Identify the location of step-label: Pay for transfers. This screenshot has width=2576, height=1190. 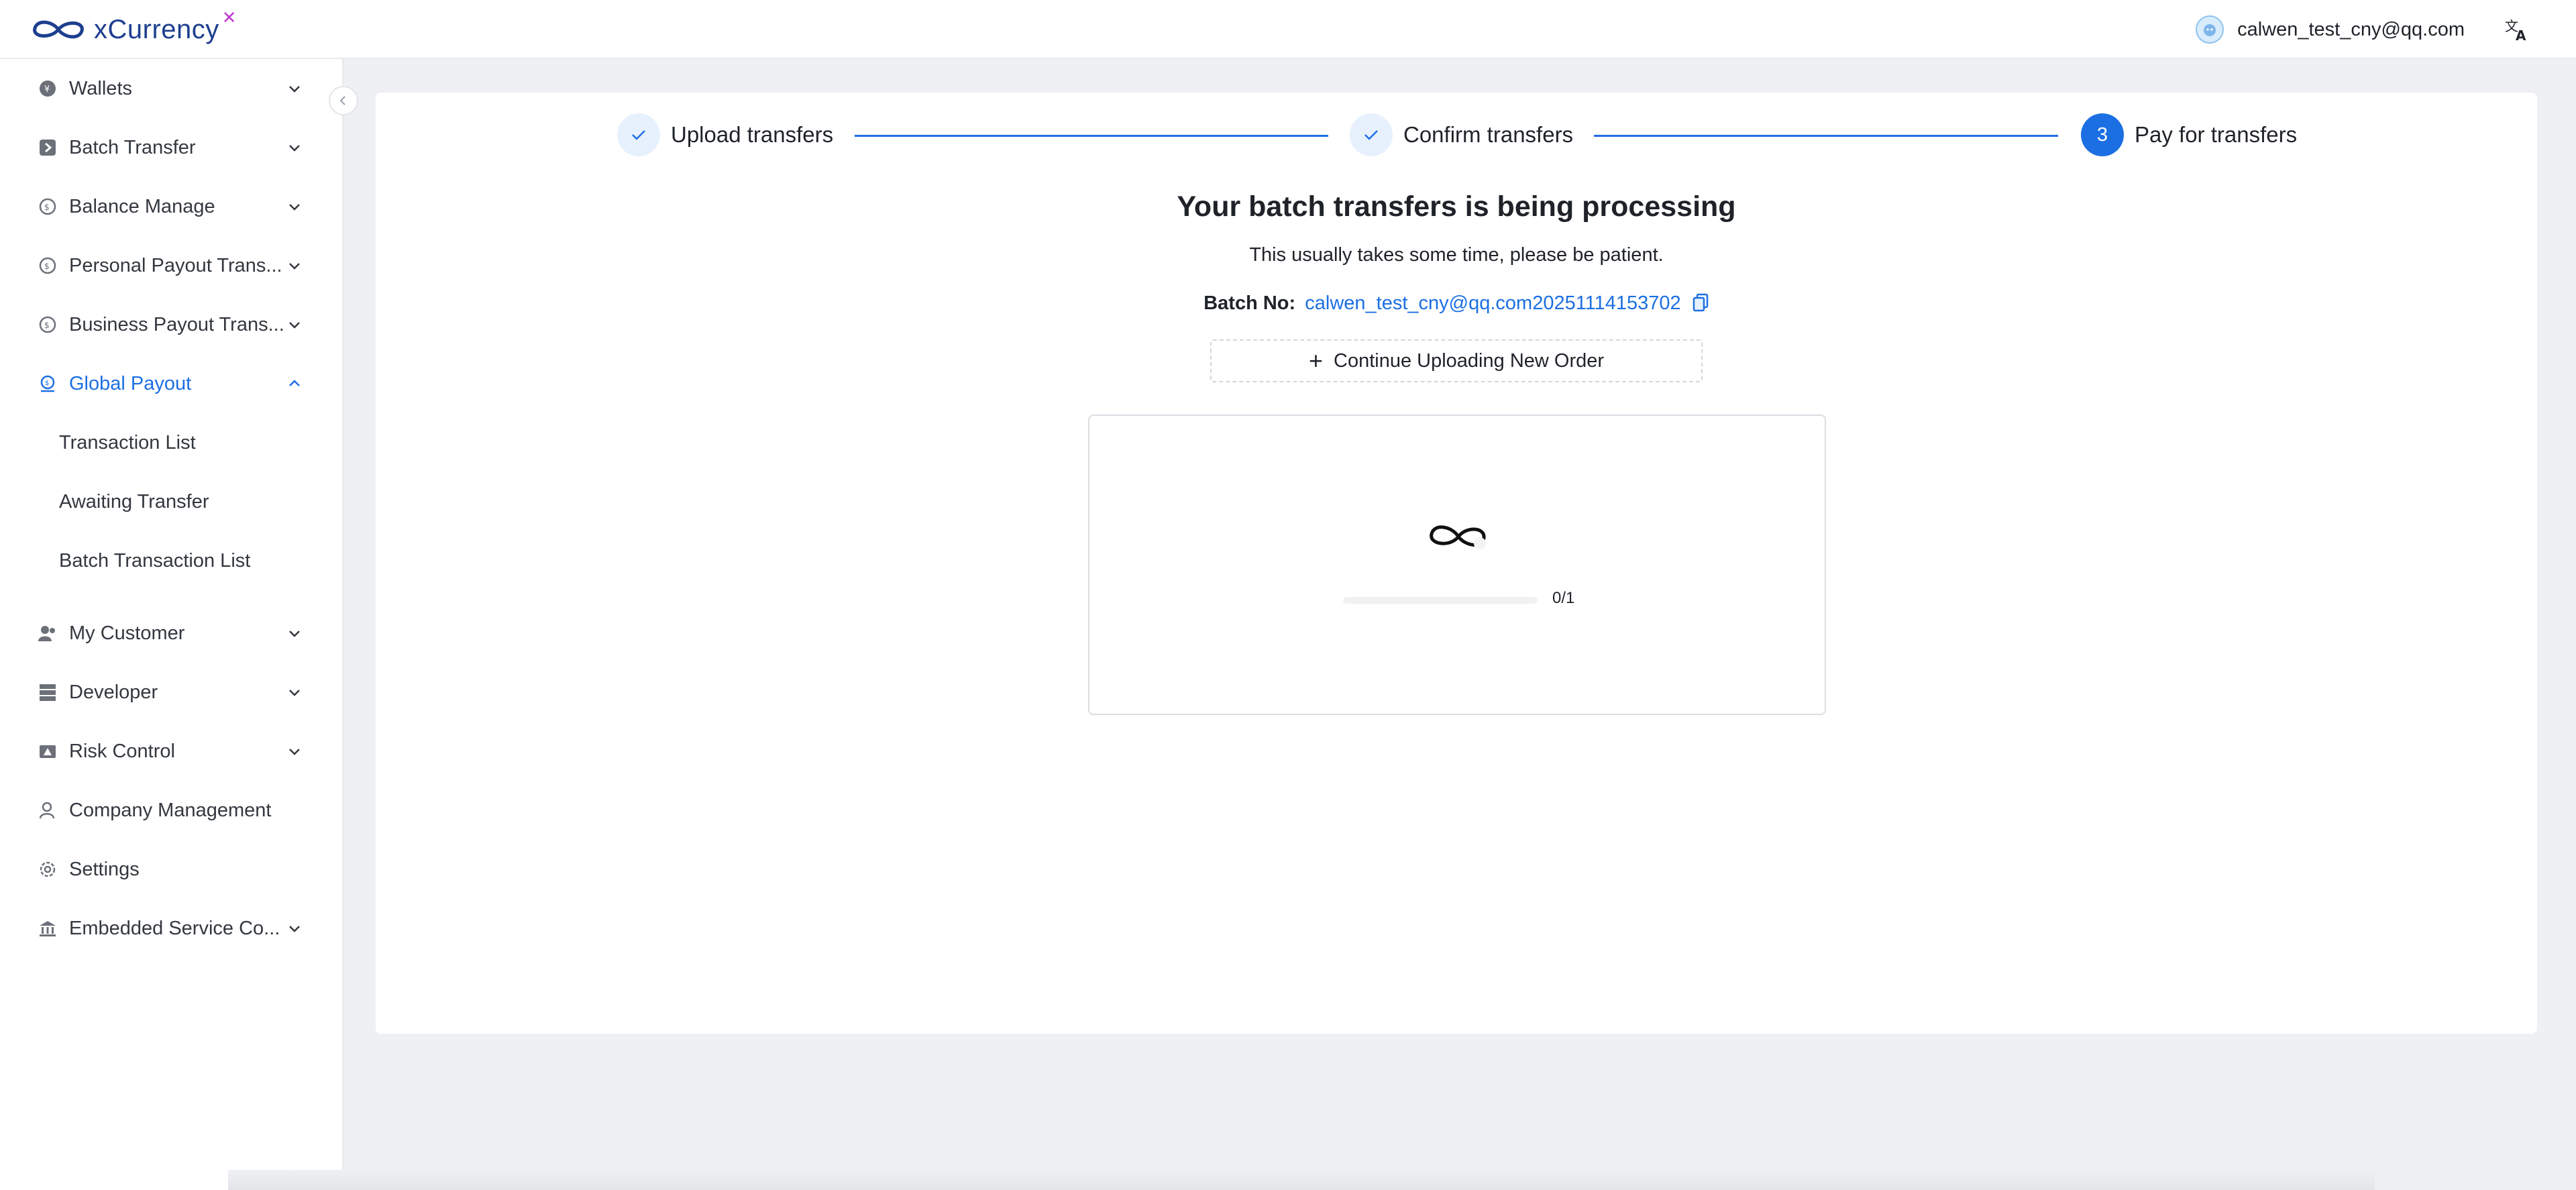
(2216, 134).